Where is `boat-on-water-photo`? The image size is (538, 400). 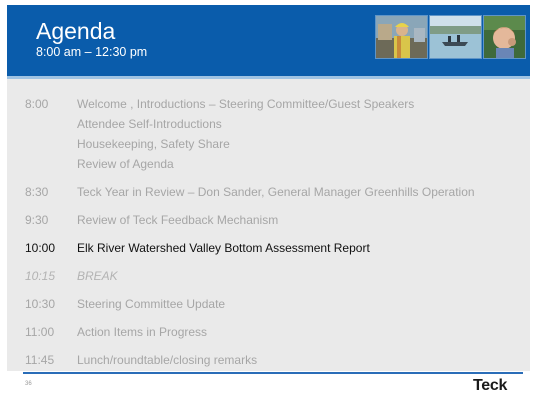
boat-on-water-photo is located at coordinates (455, 37).